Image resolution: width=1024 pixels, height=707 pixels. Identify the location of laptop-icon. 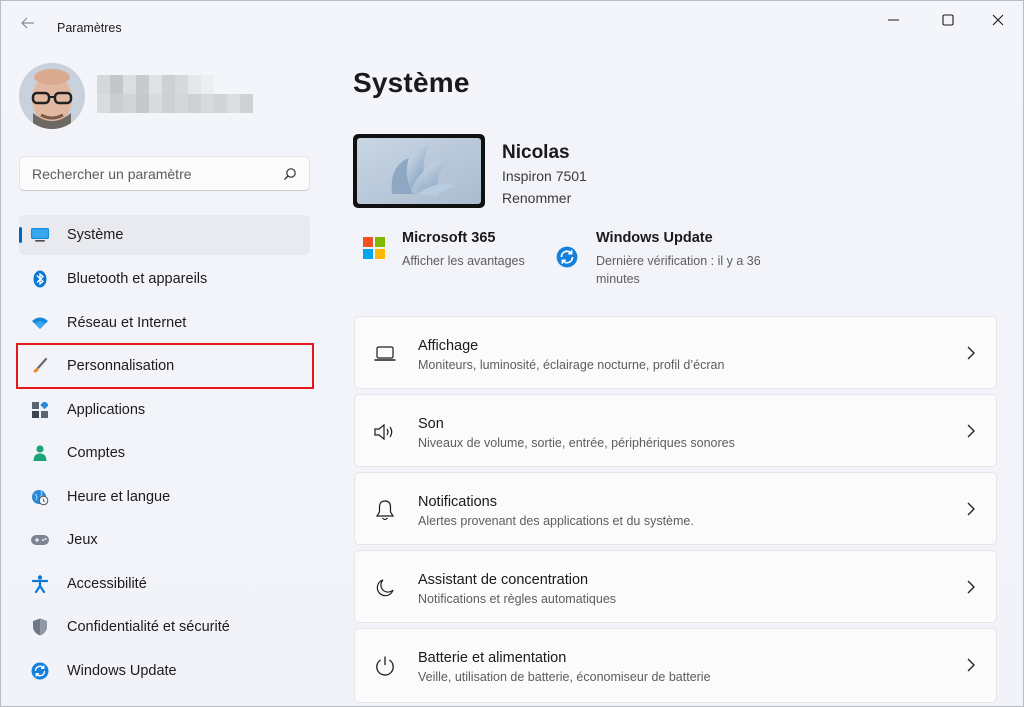
(385, 354).